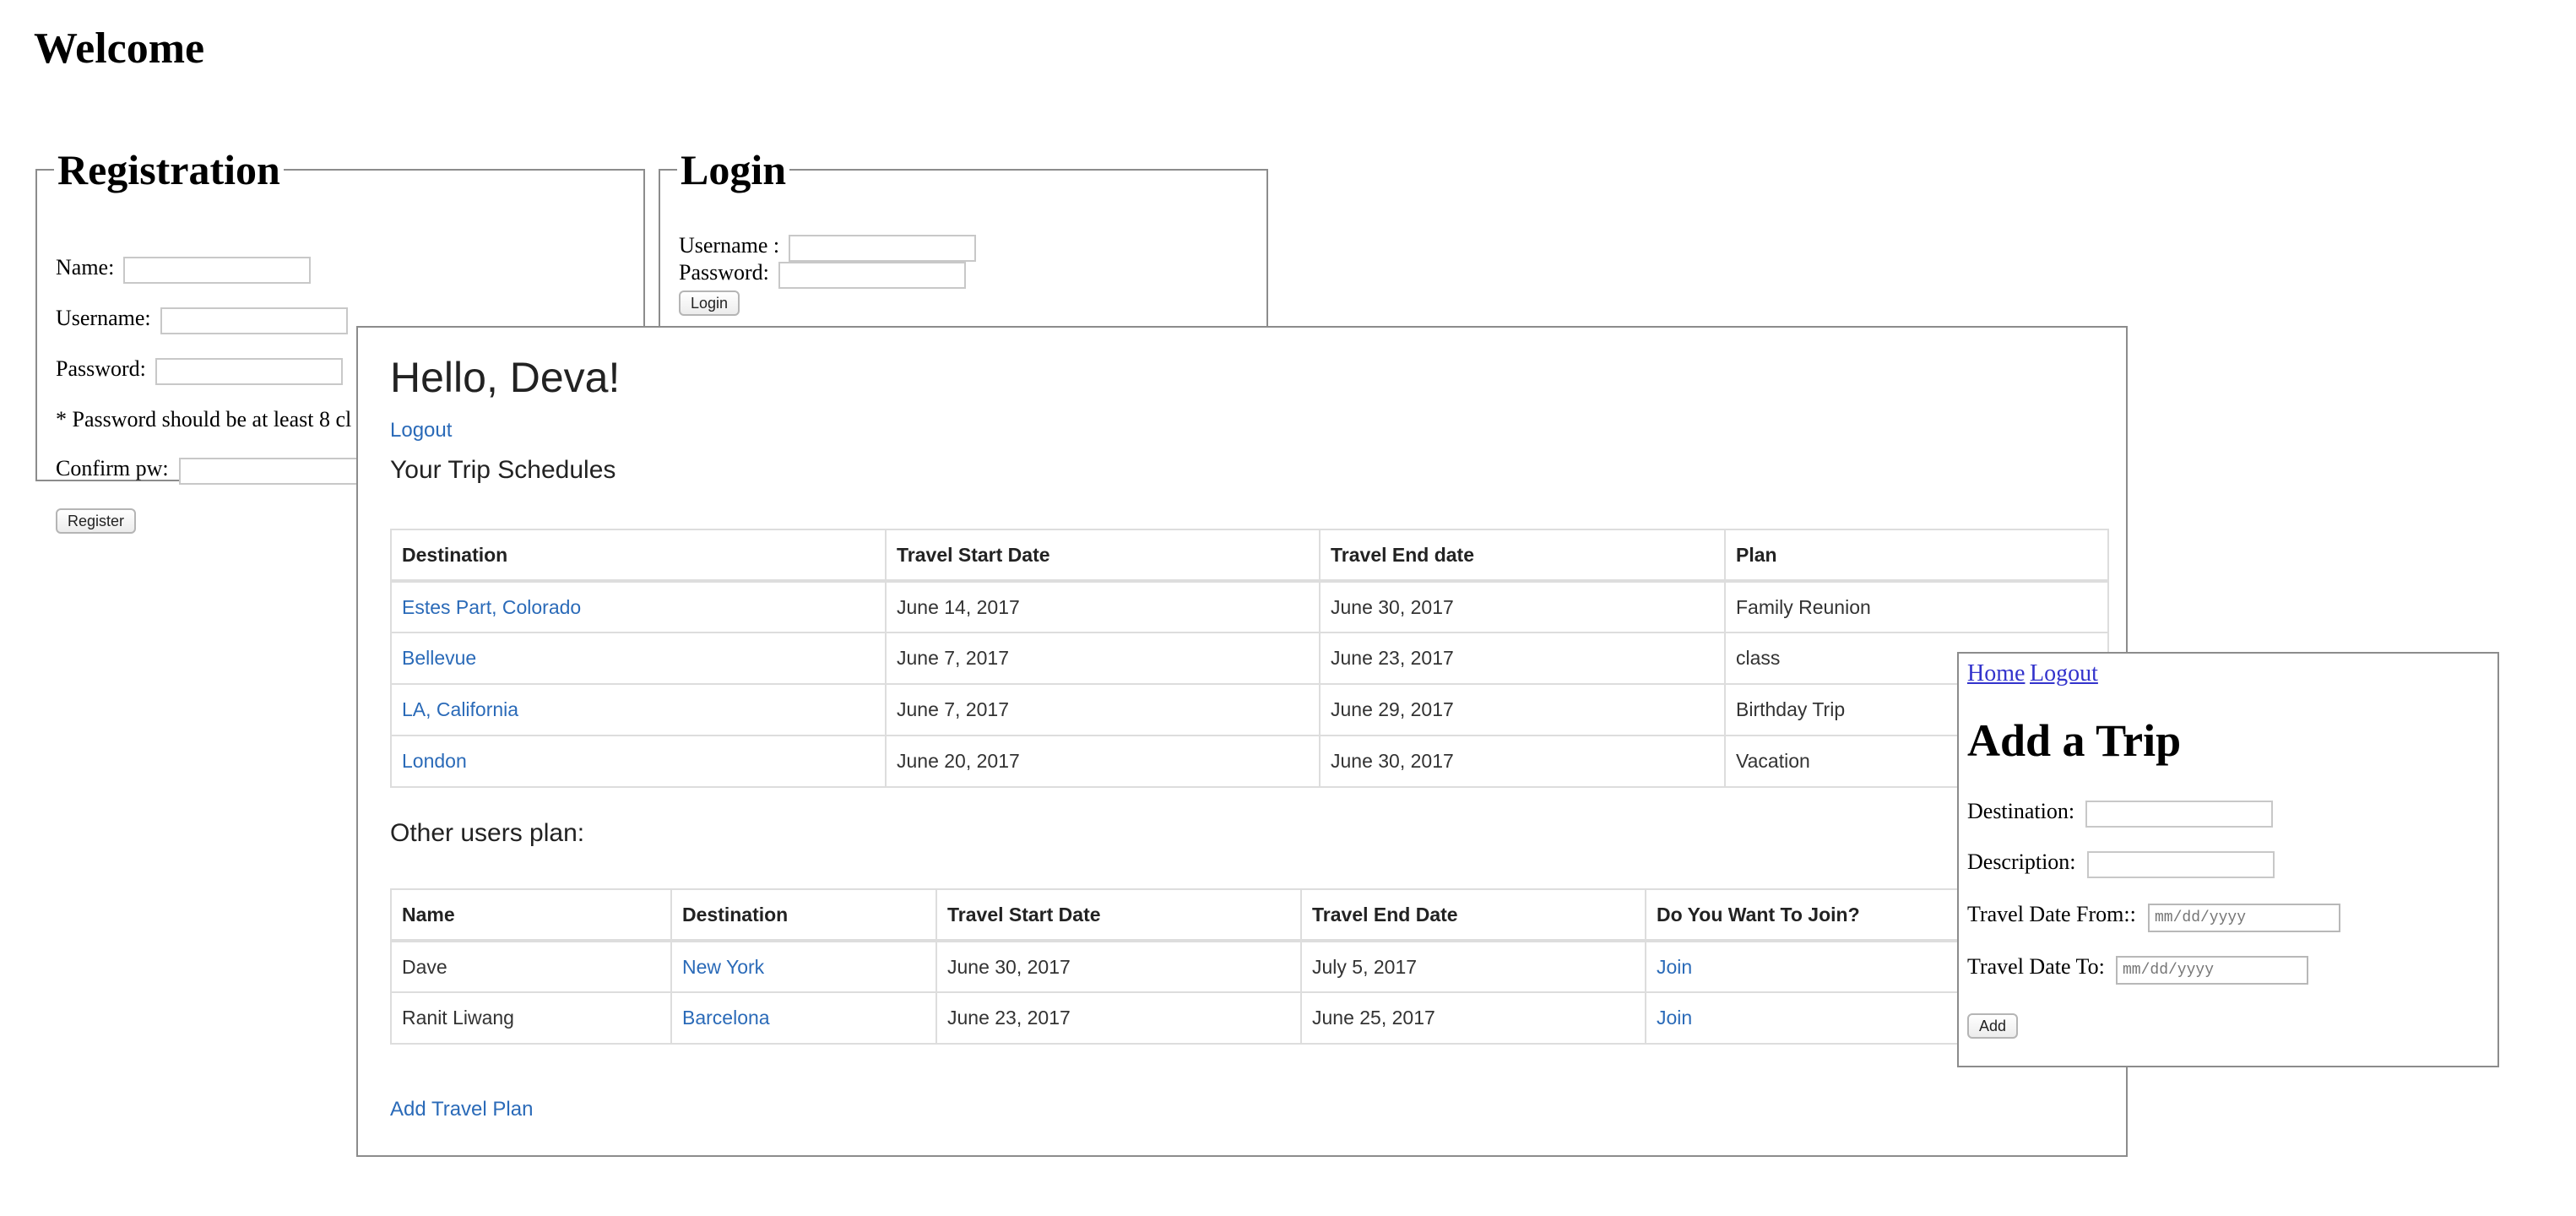 This screenshot has height=1216, width=2576. Describe the element at coordinates (272, 471) in the screenshot. I see `reg-confirm-input` at that location.